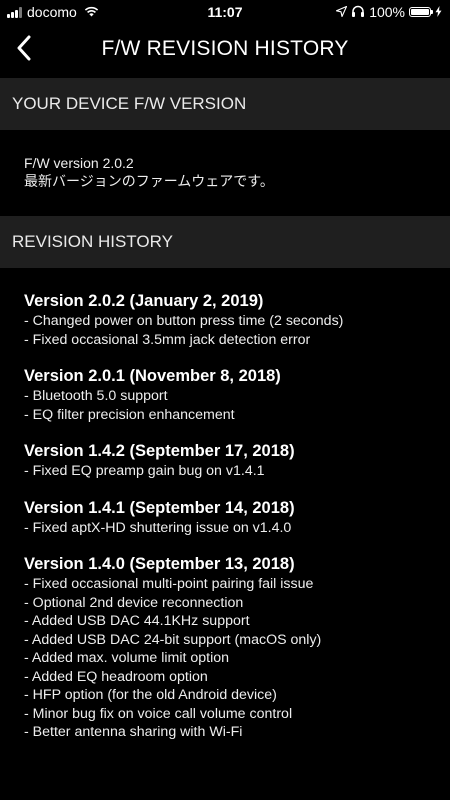 This screenshot has height=800, width=450. Describe the element at coordinates (129, 414) in the screenshot. I see `change-item: - EQ filter precision enhancement` at that location.